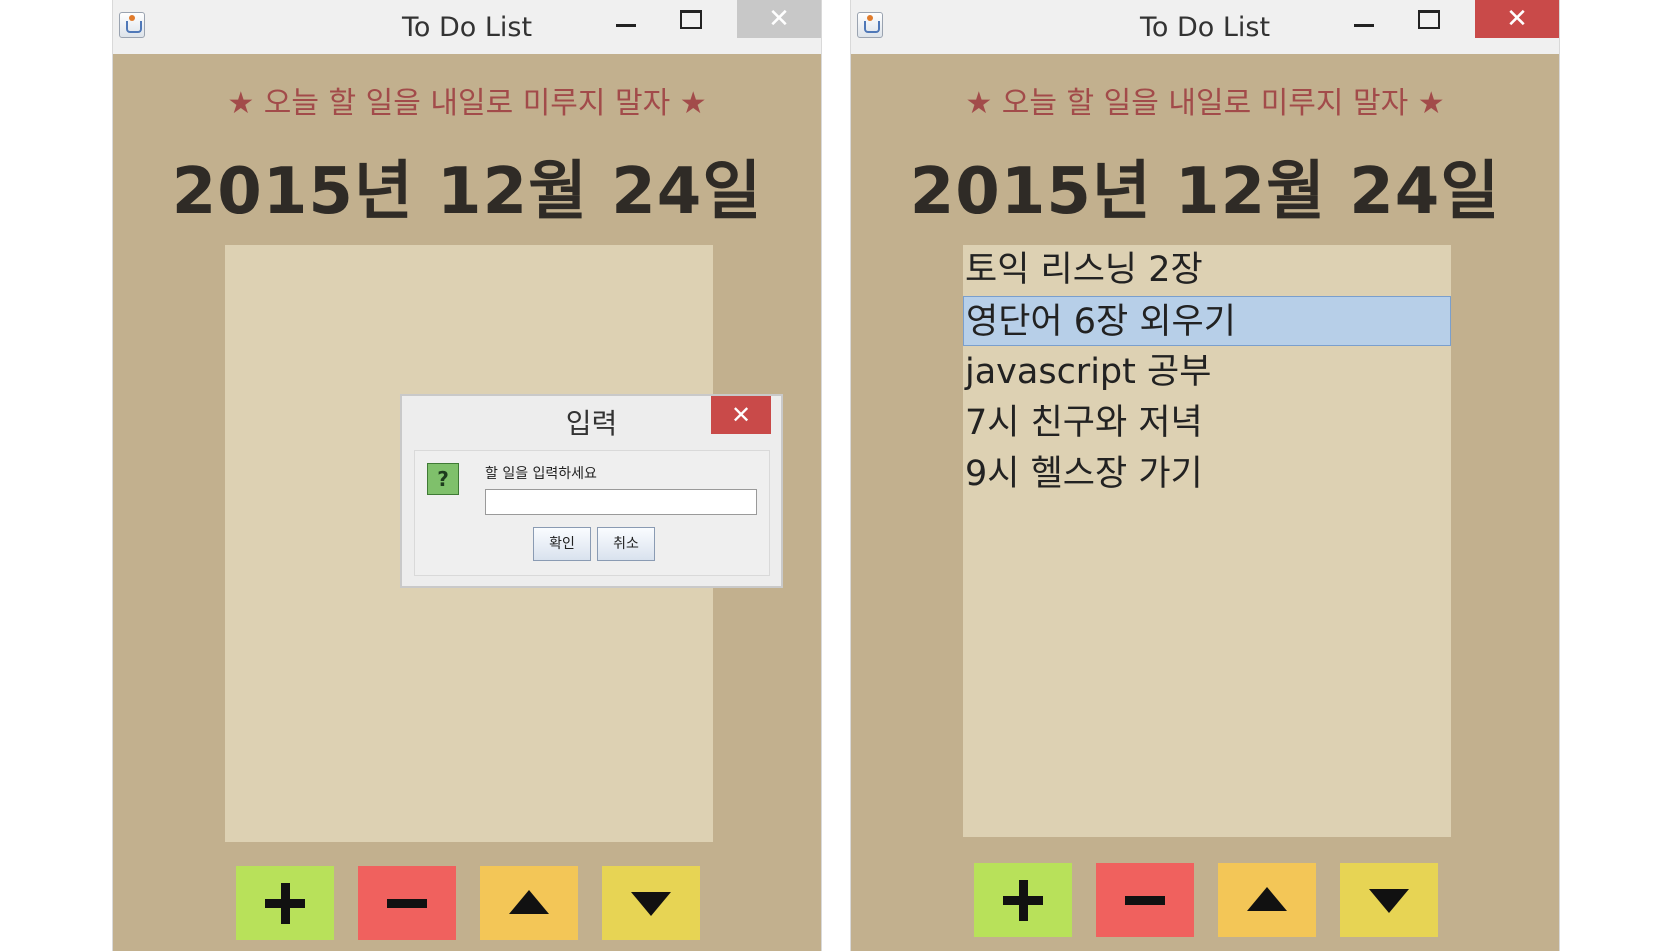 The image size is (1680, 951). I want to click on input-dialog: 입력 ✕ ? 할 일을 입력하세요 확인 취소, so click(591, 491).